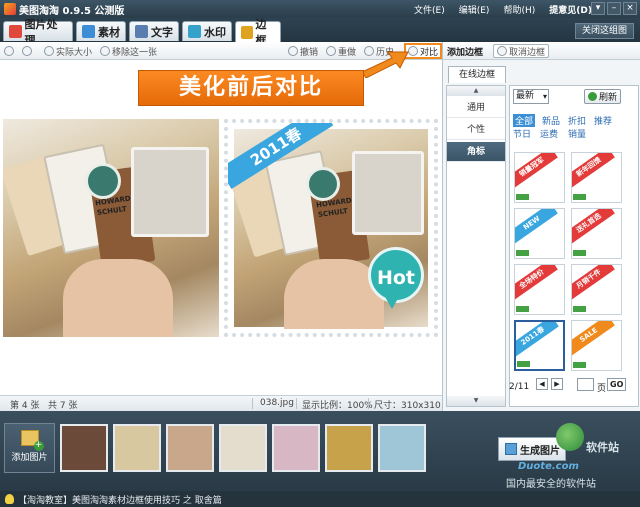 The width and height of the screenshot is (640, 507). What do you see at coordinates (74, 52) in the screenshot?
I see `actual-size-label: 实际大小` at bounding box center [74, 52].